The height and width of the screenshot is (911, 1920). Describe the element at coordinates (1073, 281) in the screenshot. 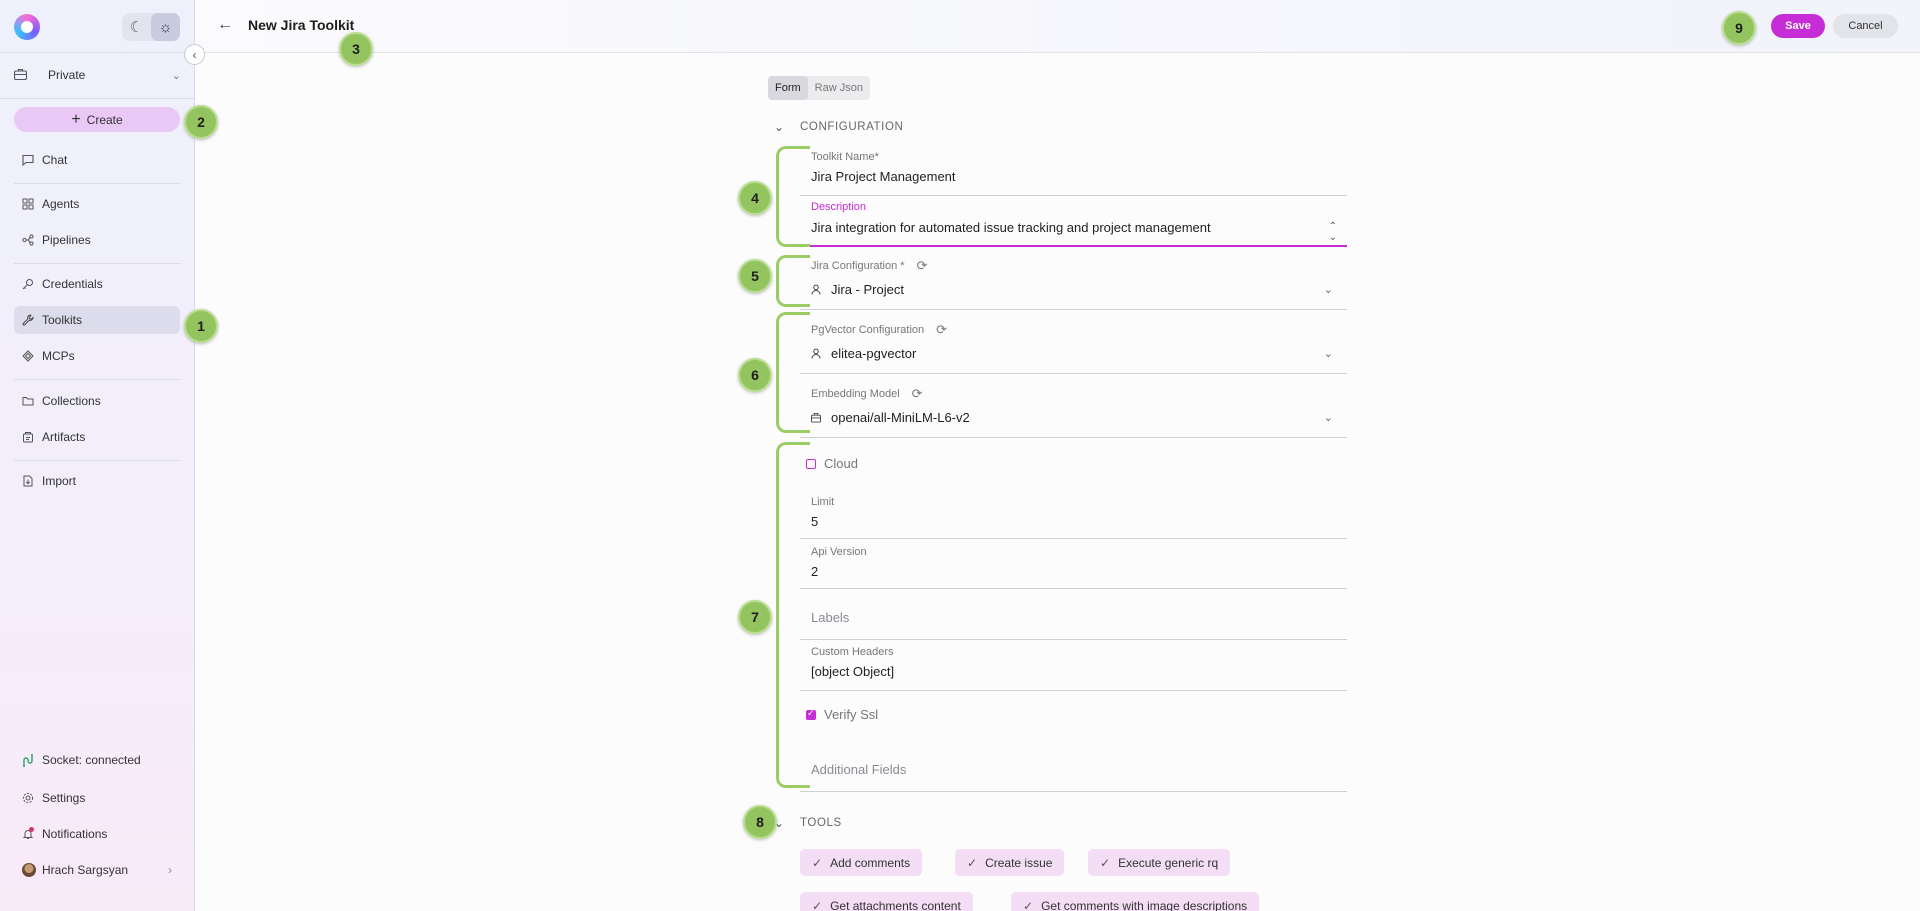

I see `jira-configuration-select: Jira Configuration * ⟳ Jira - Project ⌄` at that location.